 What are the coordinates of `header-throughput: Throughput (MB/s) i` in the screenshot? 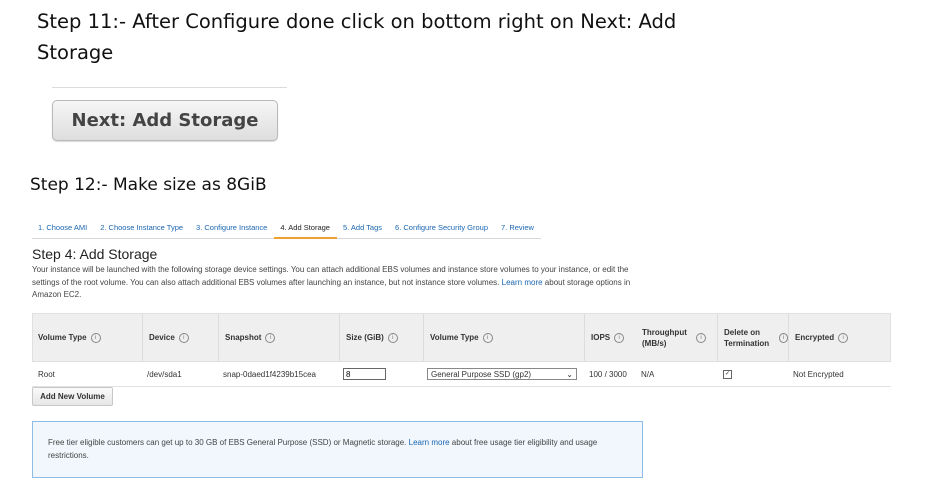 It's located at (679, 337).